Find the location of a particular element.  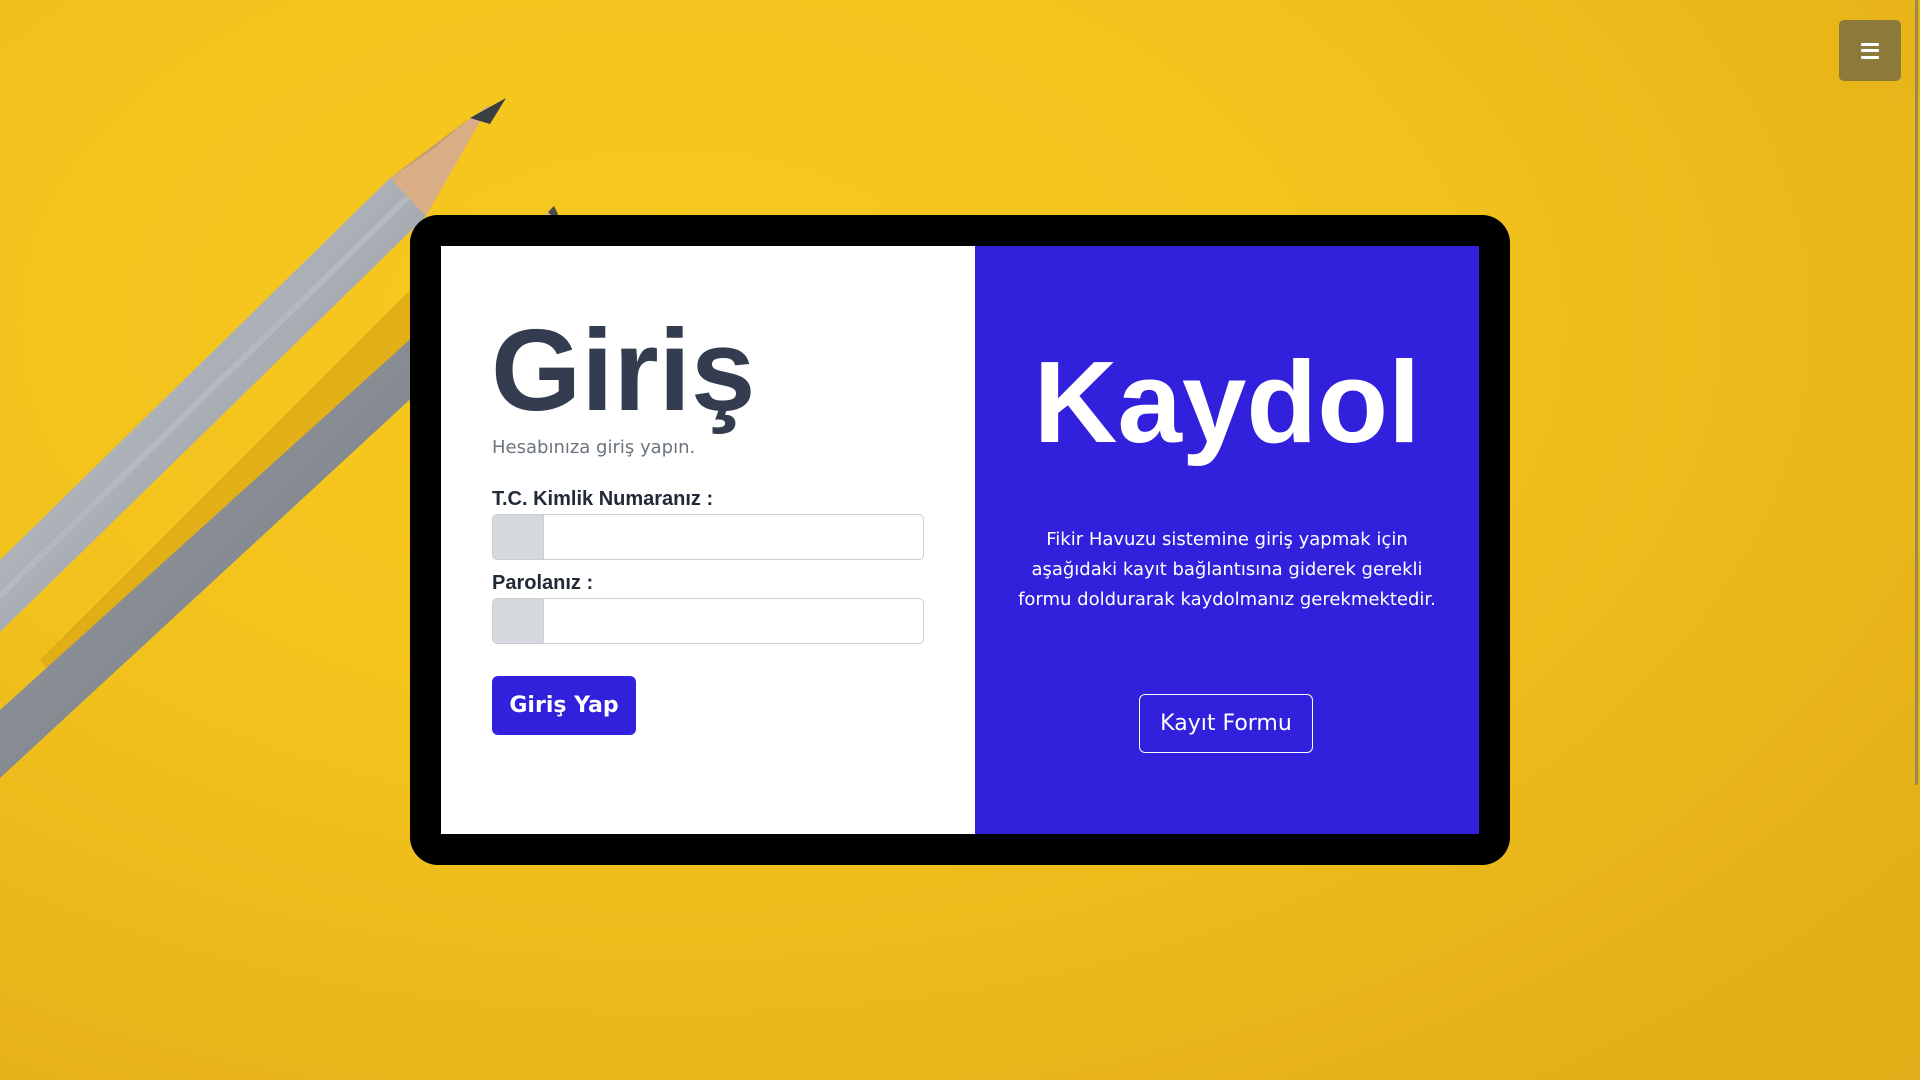

register-form-button: Kayıt Formu is located at coordinates (1226, 723).